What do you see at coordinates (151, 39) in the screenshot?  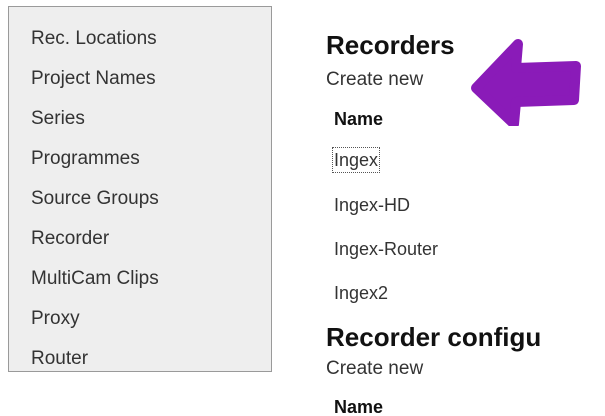 I see `sidebar-item-rec-locations: Rec. Locations` at bounding box center [151, 39].